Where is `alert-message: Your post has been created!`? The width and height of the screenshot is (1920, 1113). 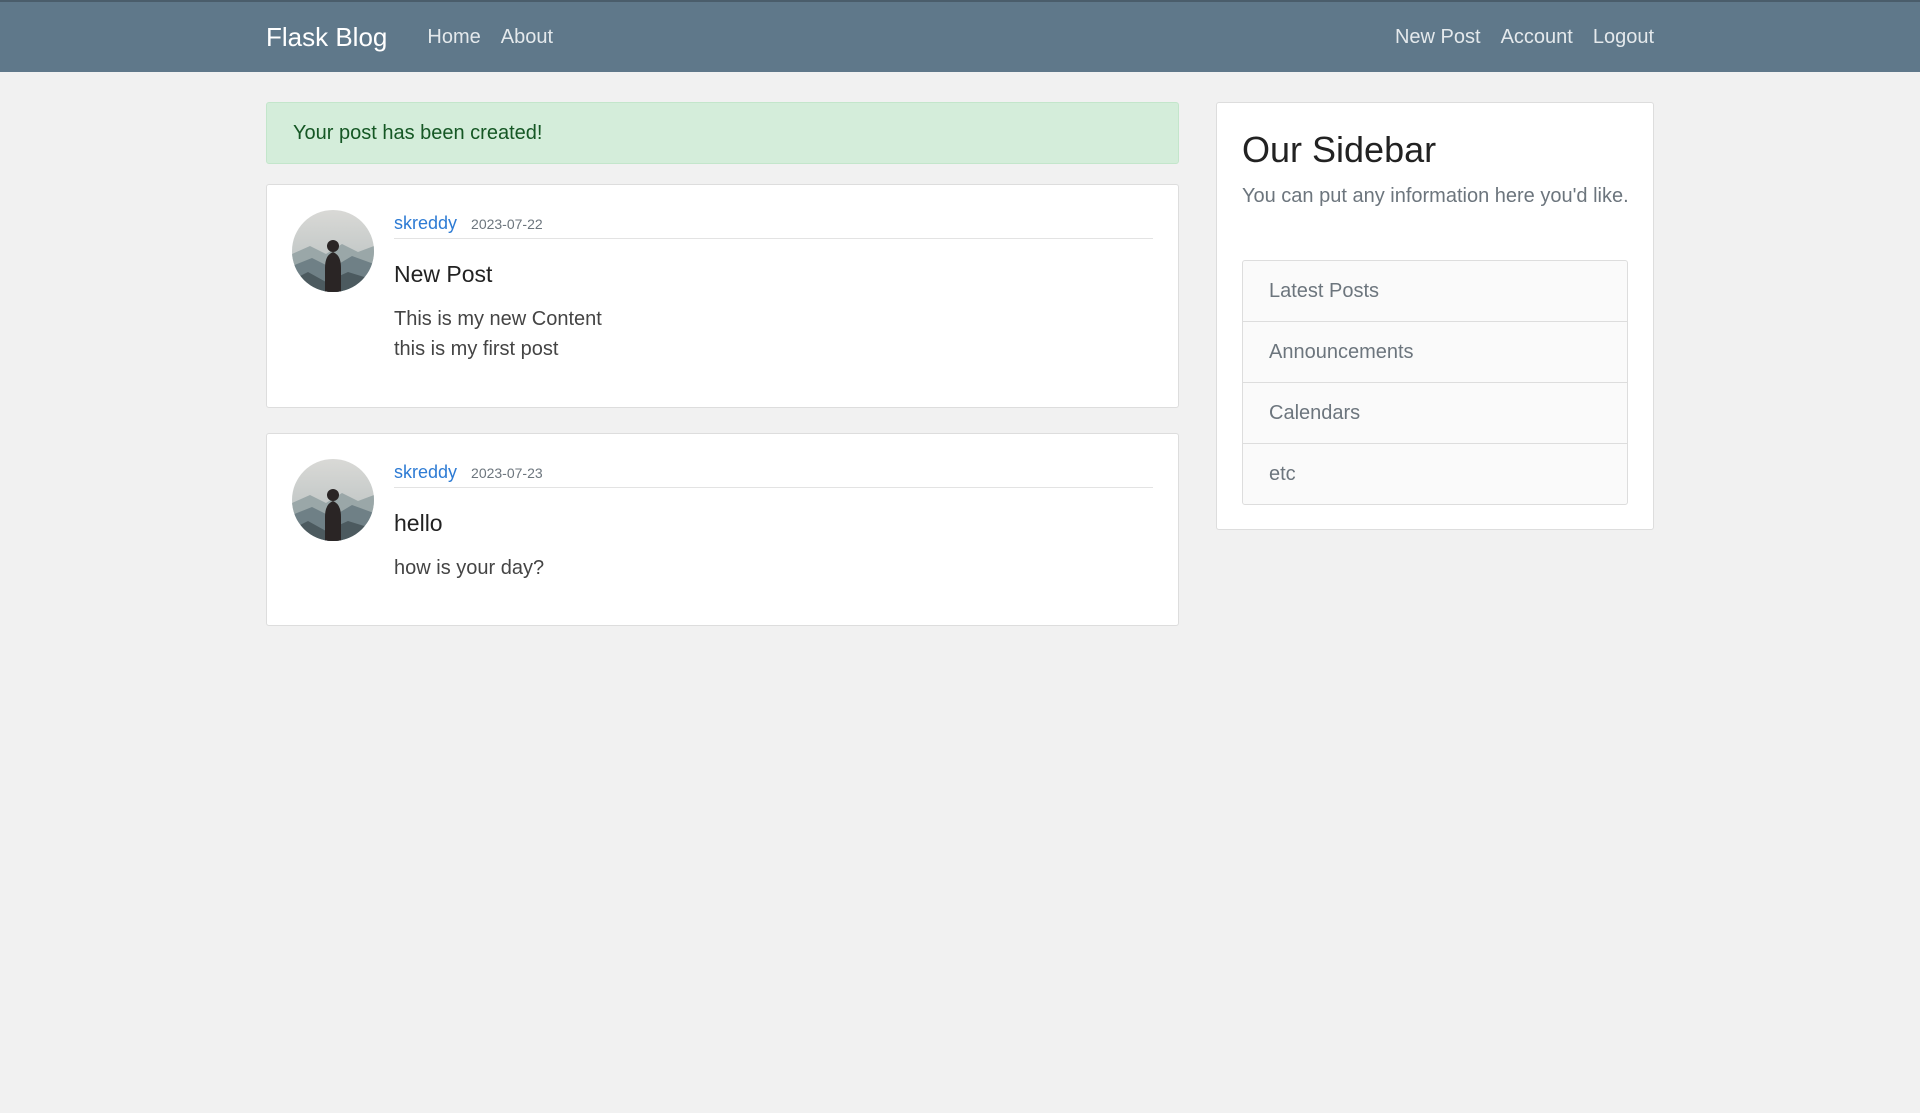 alert-message: Your post has been created! is located at coordinates (418, 132).